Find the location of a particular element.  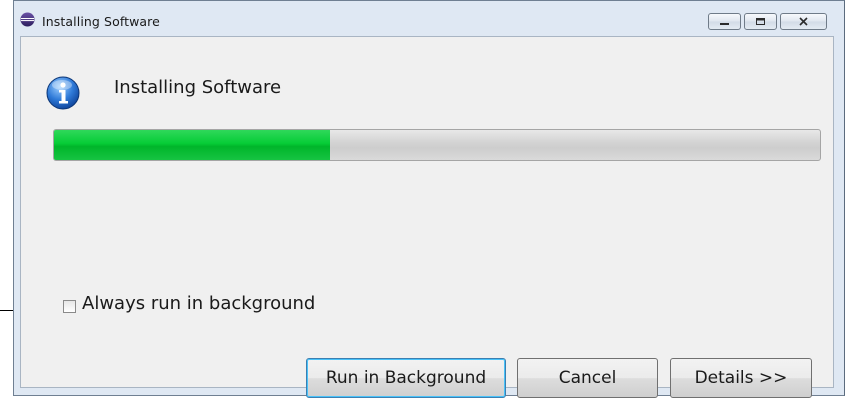

cancel-button: Cancel is located at coordinates (587, 378).